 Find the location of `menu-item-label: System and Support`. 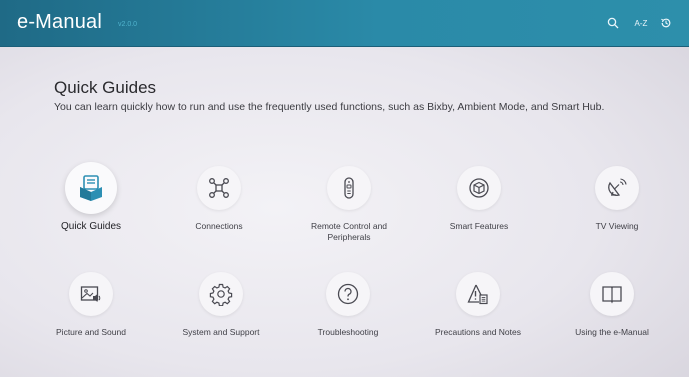

menu-item-label: System and Support is located at coordinates (221, 332).